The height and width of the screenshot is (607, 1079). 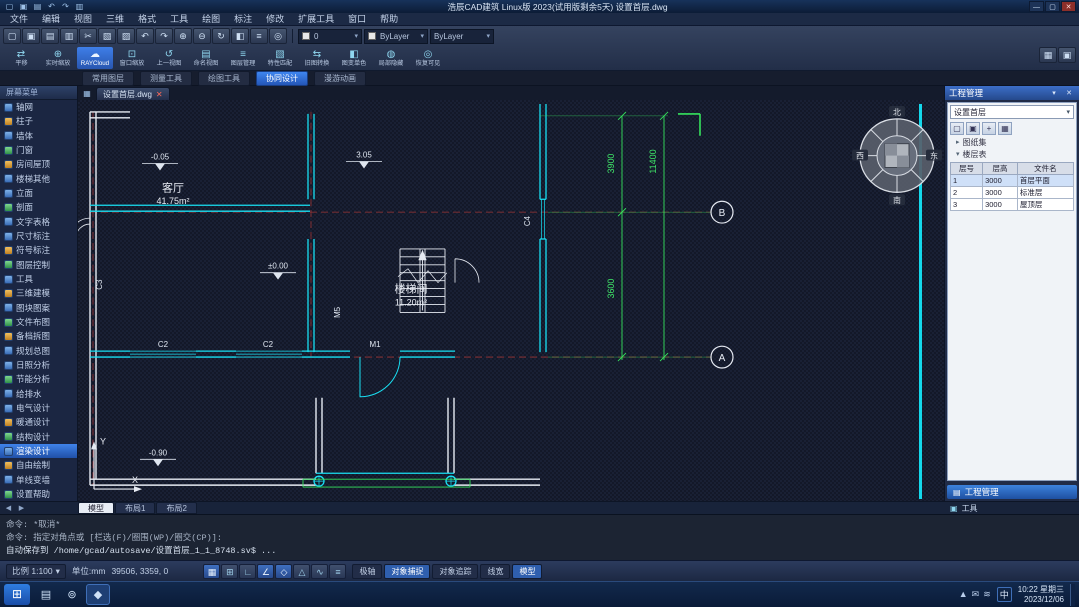 What do you see at coordinates (38, 465) in the screenshot?
I see `sidebar-item: 自由绘制` at bounding box center [38, 465].